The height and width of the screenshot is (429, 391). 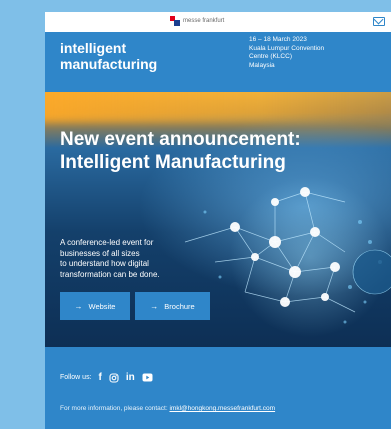 What do you see at coordinates (114, 377) in the screenshot?
I see `instagram-icon` at bounding box center [114, 377].